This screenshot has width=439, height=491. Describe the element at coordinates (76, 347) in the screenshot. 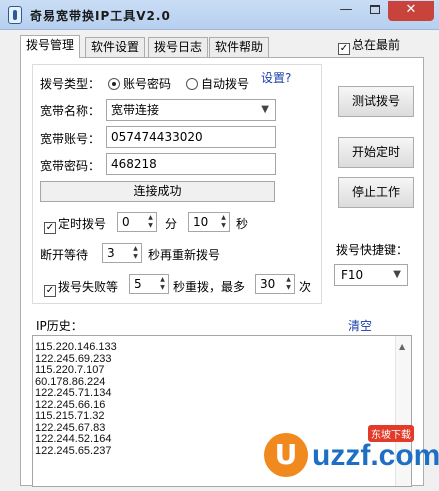

I see `list-item: 115.220.146.133` at that location.